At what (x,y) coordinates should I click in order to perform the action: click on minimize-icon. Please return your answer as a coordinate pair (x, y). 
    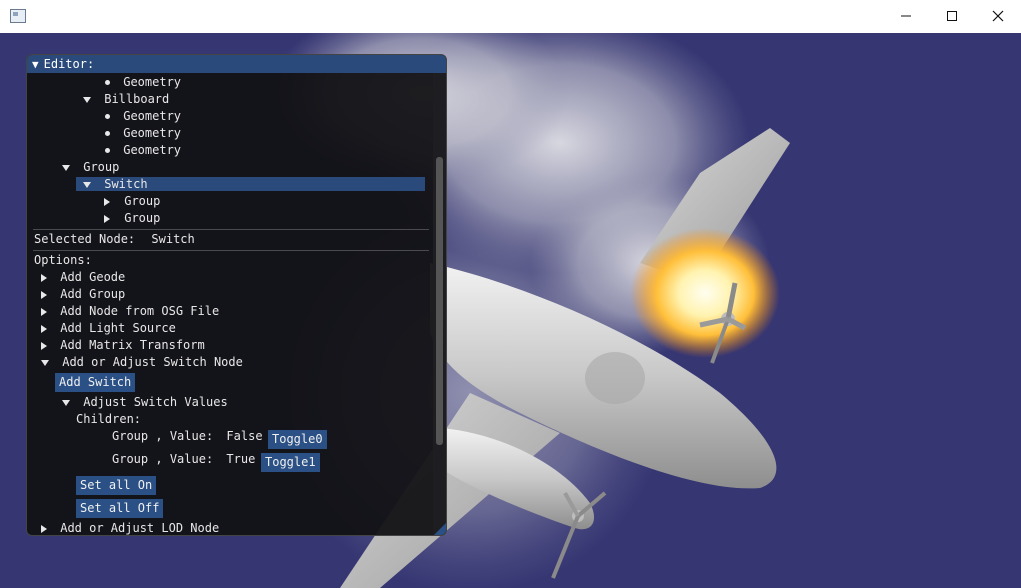
    Looking at the image, I should click on (906, 16).